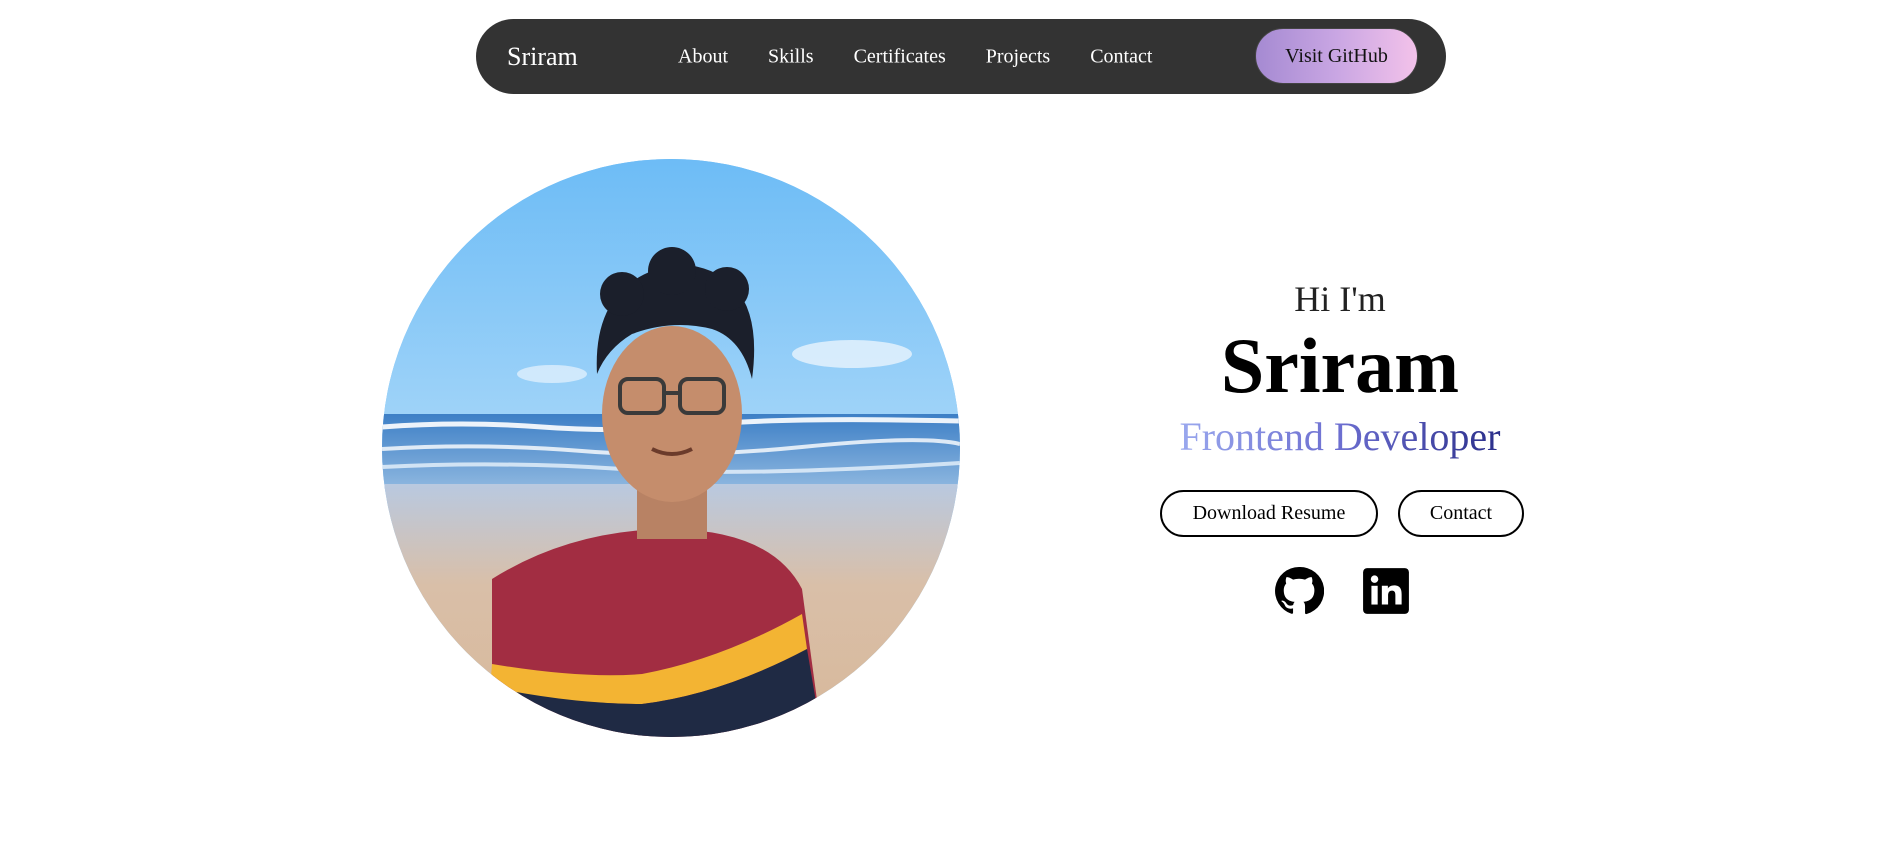  Describe the element at coordinates (1340, 299) in the screenshot. I see `greeting-text: Hi I'm` at that location.